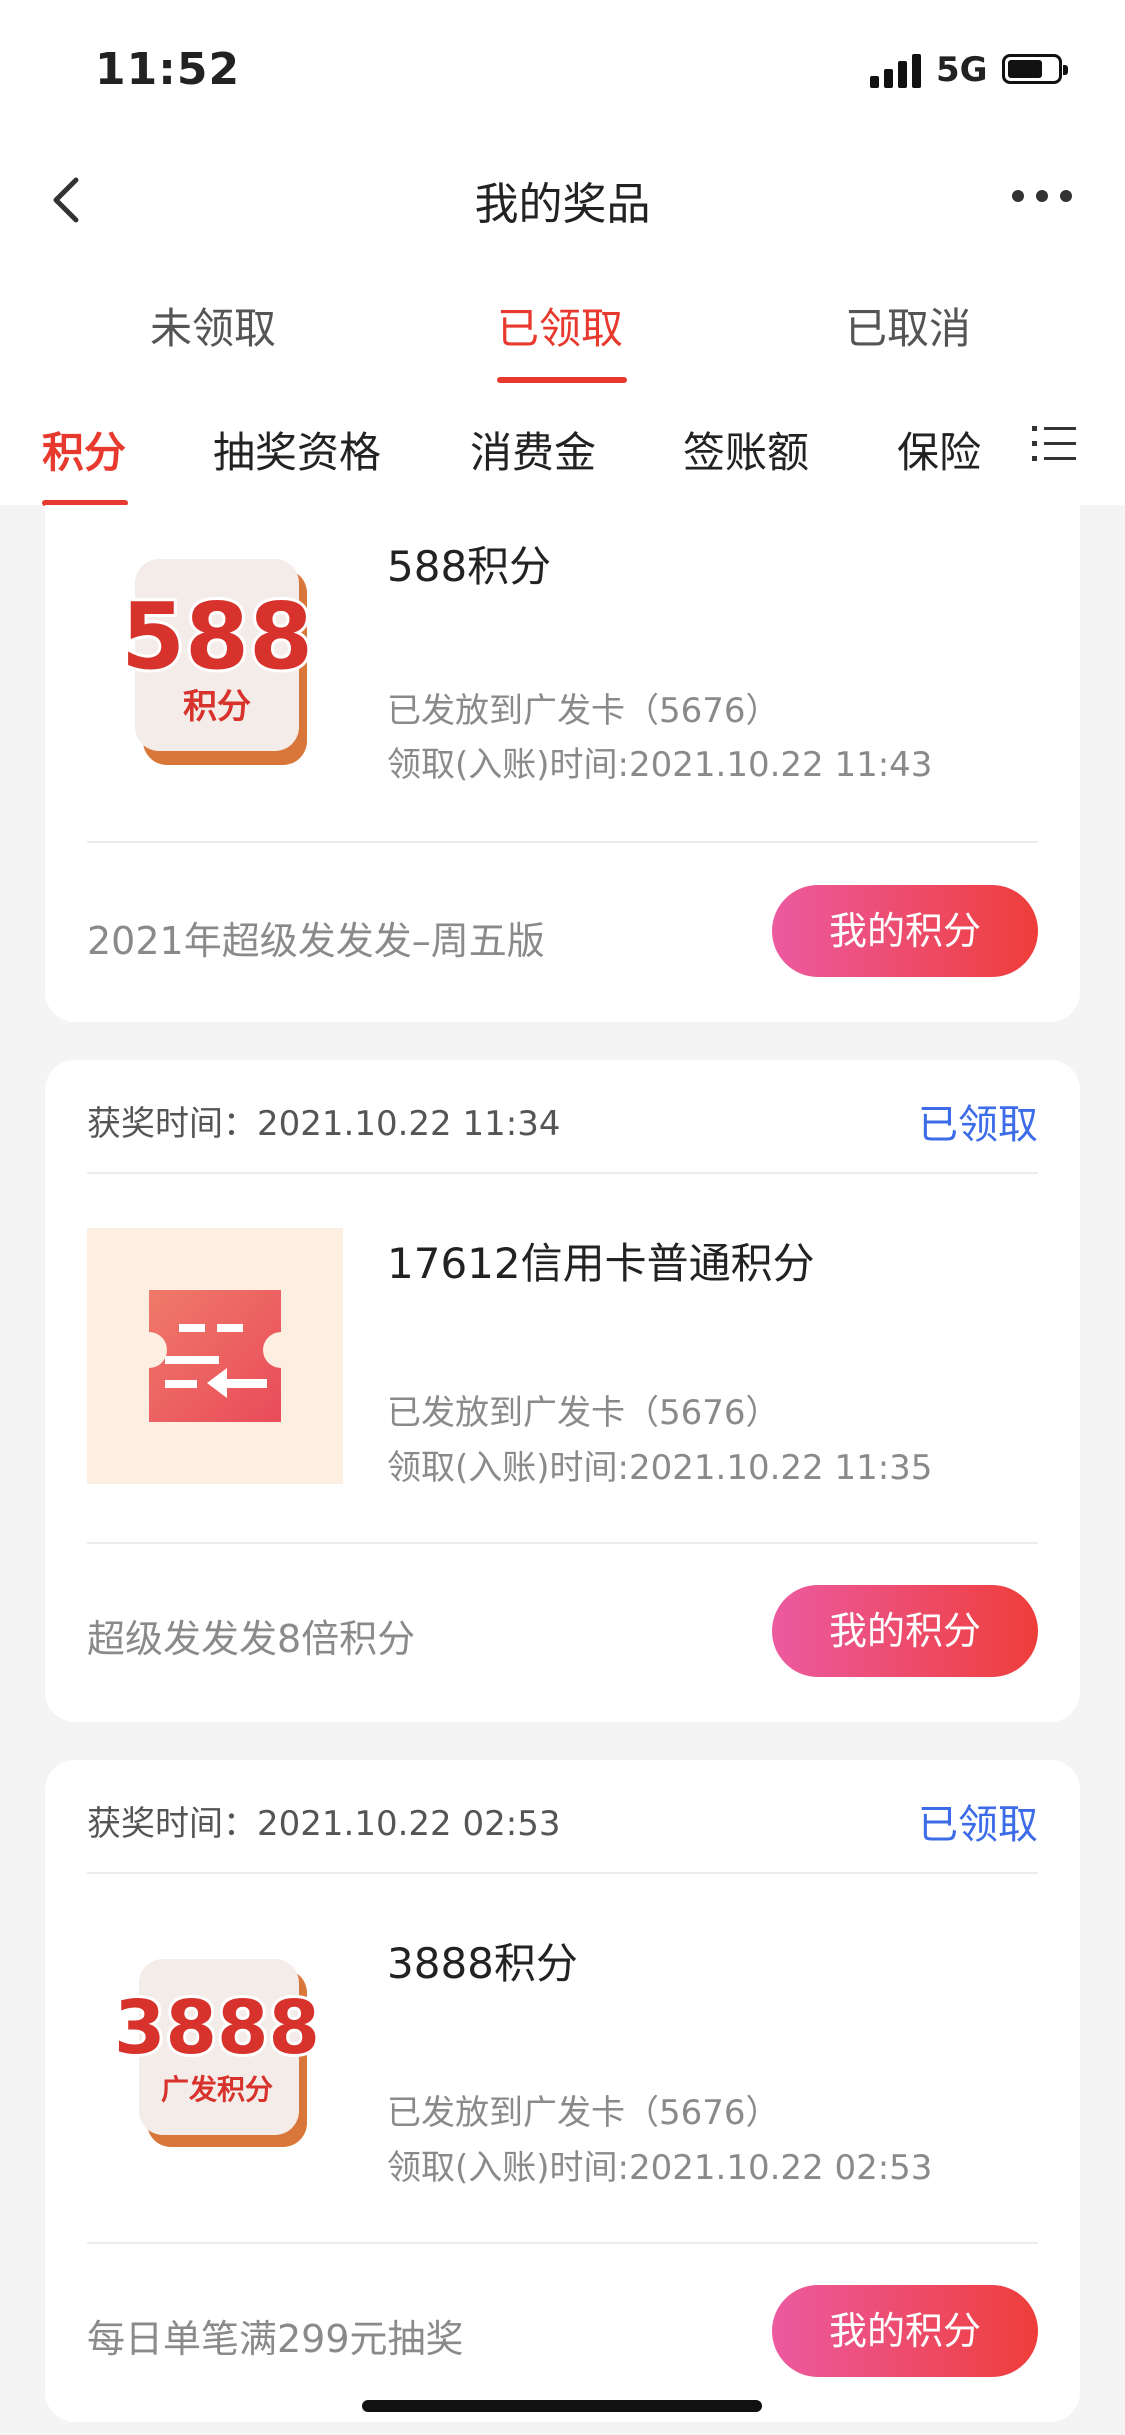 The height and width of the screenshot is (2435, 1125). What do you see at coordinates (962, 70) in the screenshot?
I see `network-label: 5G` at bounding box center [962, 70].